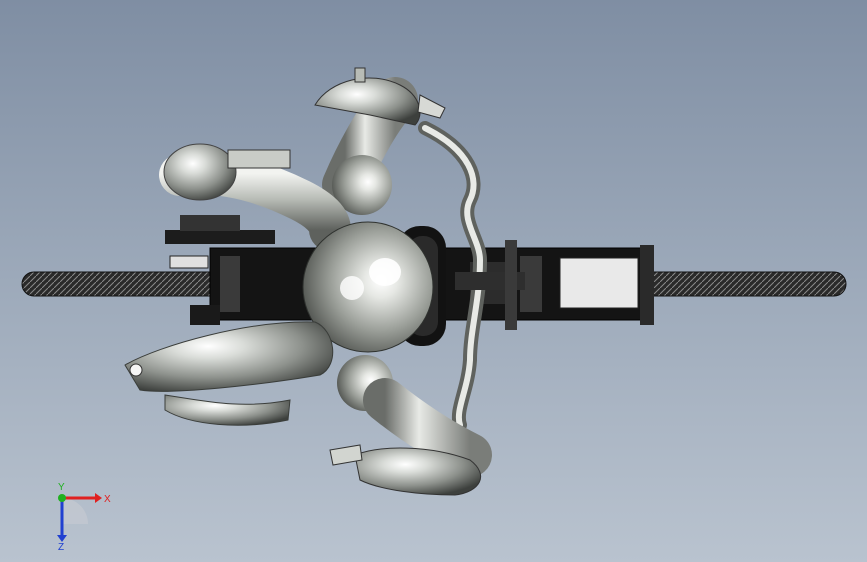 The width and height of the screenshot is (867, 562). What do you see at coordinates (98, 498) in the screenshot?
I see `x-axis-arrow` at bounding box center [98, 498].